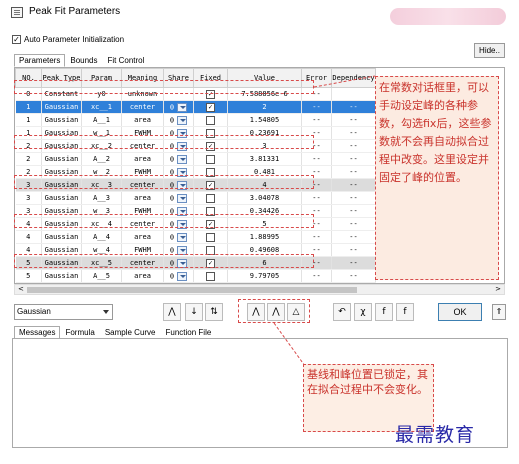 This screenshot has width=519, height=464. Describe the element at coordinates (435, 435) in the screenshot. I see `watermark-text: 最需教育` at that location.